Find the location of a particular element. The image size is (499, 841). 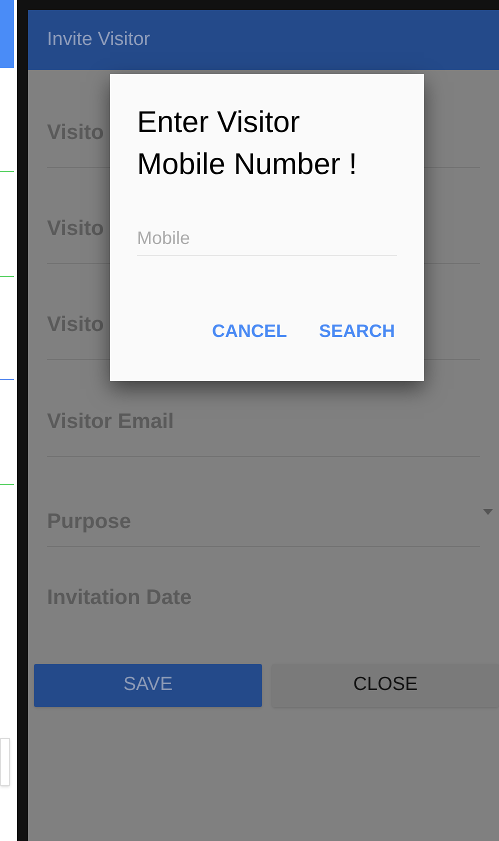

app-title: Invite Visitor is located at coordinates (98, 40).